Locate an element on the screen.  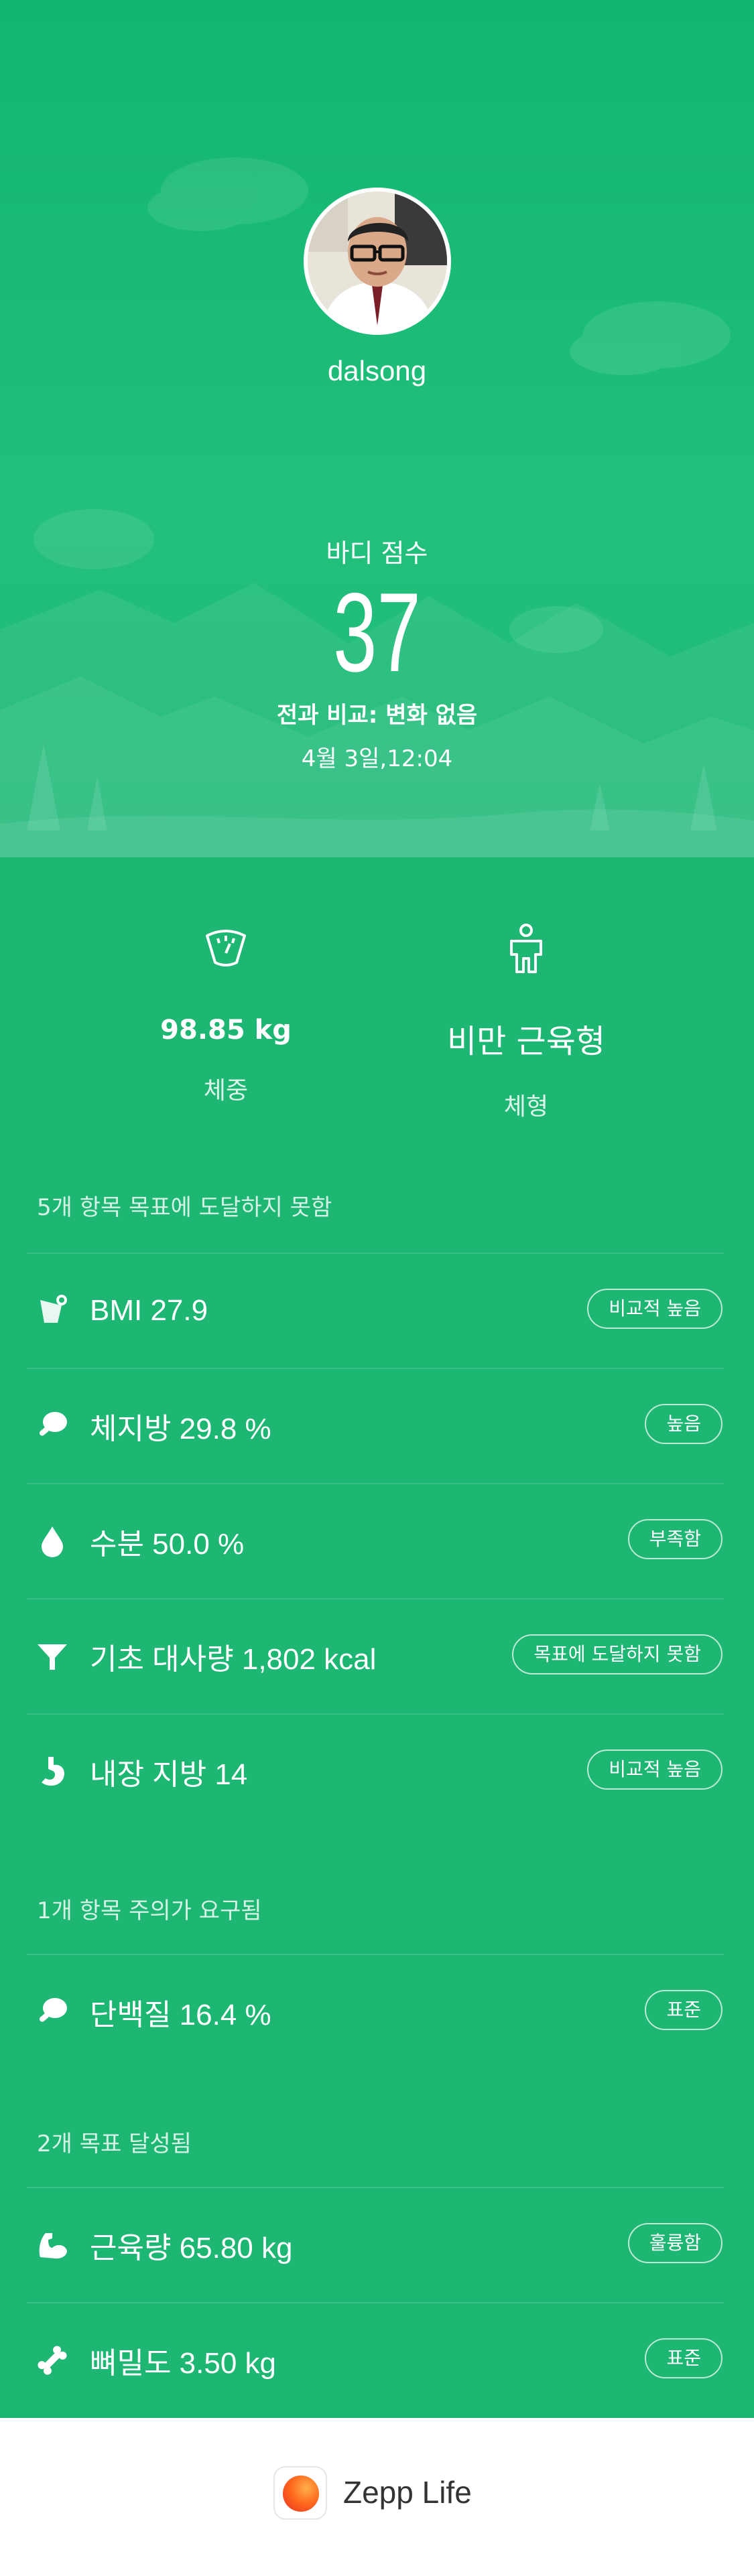
score-comparison: 전과 비교: 변화 없음 is located at coordinates (377, 715).